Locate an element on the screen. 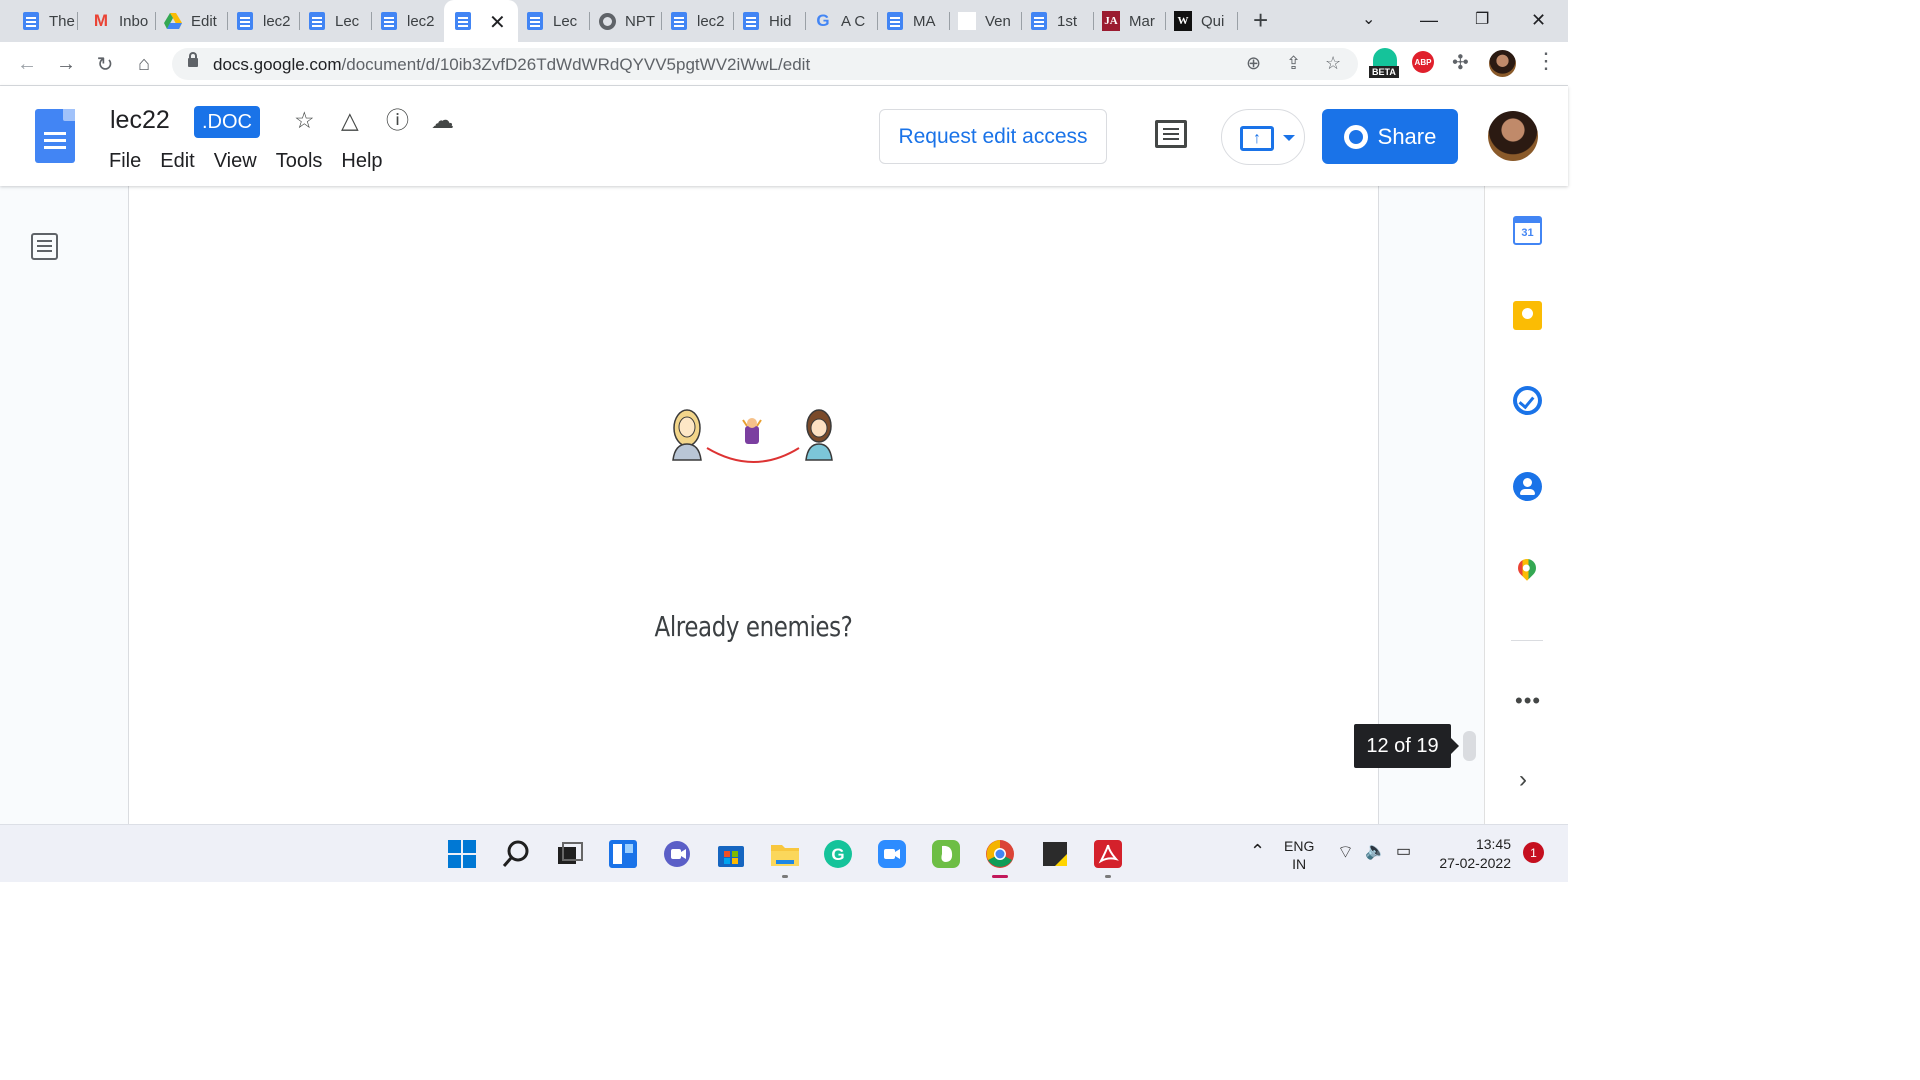  microsoft-store-icon is located at coordinates (731, 854).